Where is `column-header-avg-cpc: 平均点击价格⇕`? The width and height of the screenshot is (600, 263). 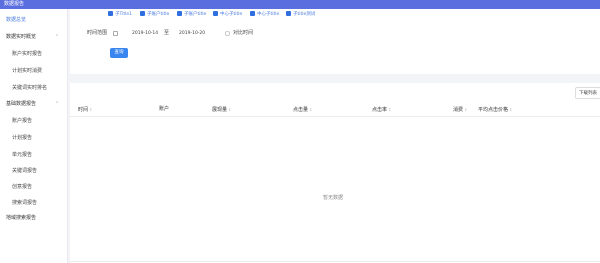 column-header-avg-cpc: 平均点击价格⇕ is located at coordinates (495, 110).